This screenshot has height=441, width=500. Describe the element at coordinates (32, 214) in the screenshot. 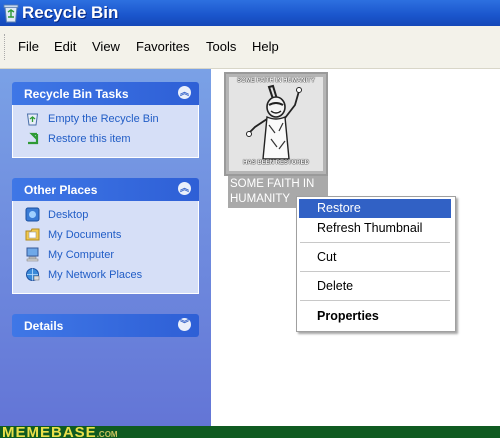

I see `desktop-icon` at that location.